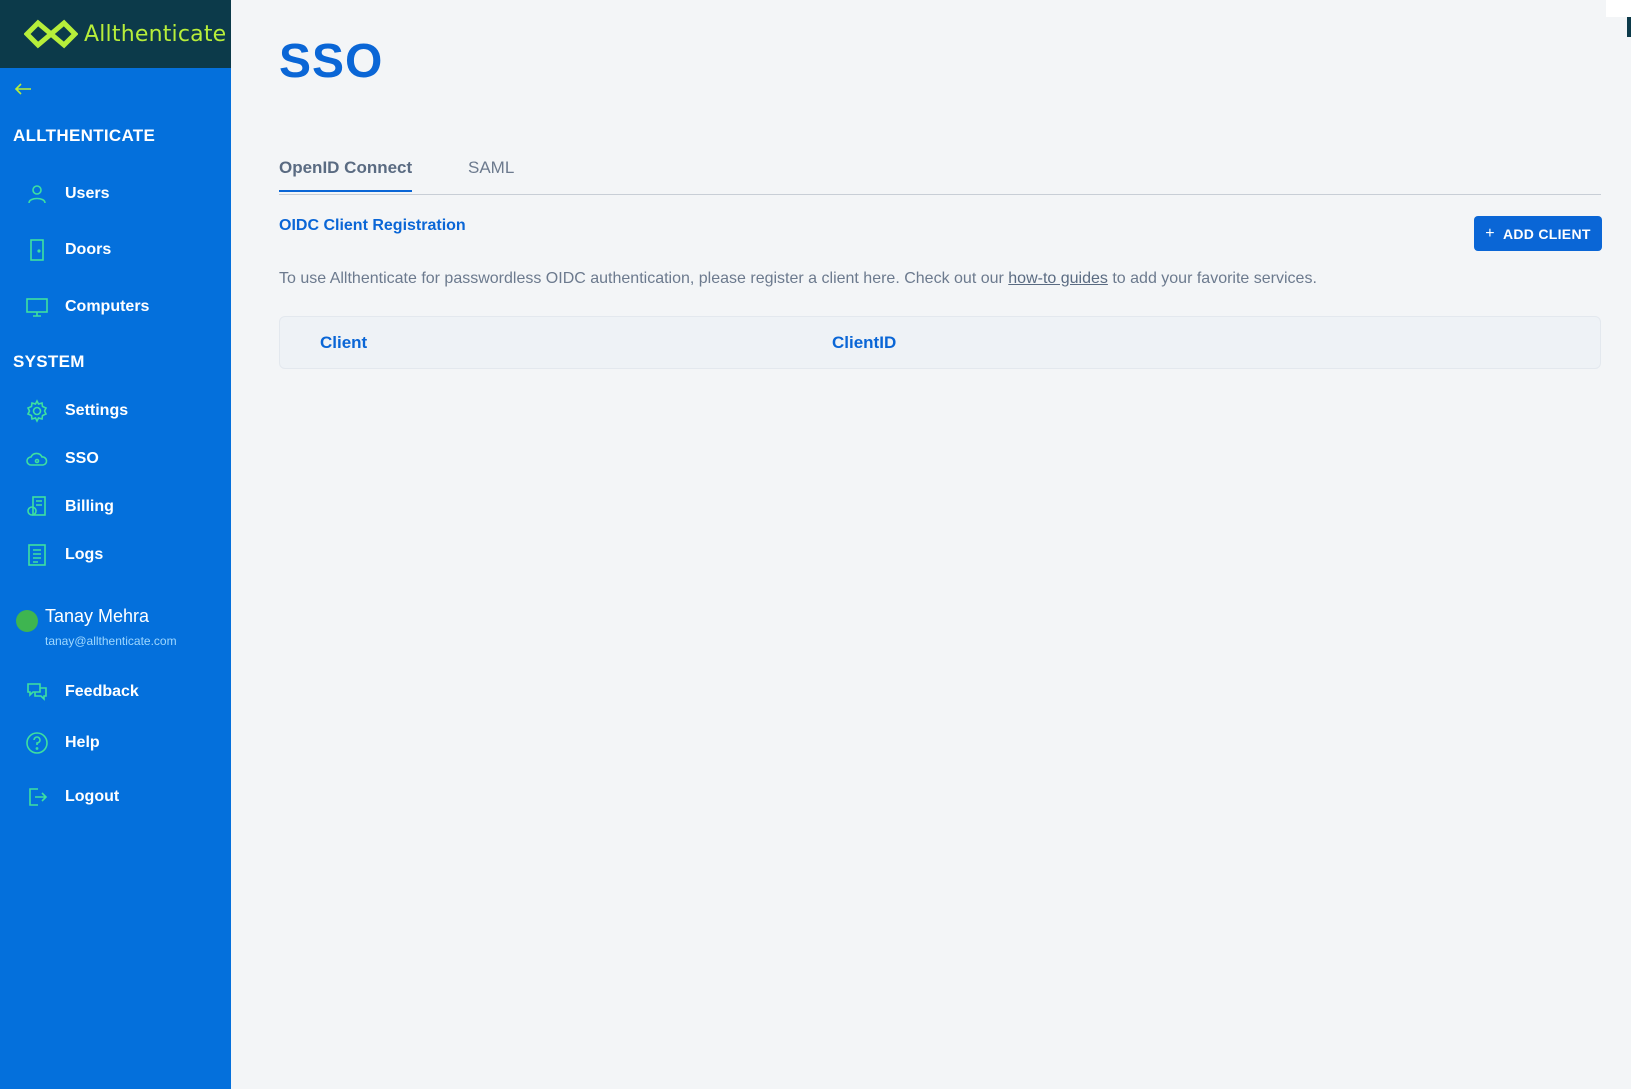 This screenshot has width=1631, height=1089. Describe the element at coordinates (372, 225) in the screenshot. I see `section-title: OIDC Client Registration` at that location.